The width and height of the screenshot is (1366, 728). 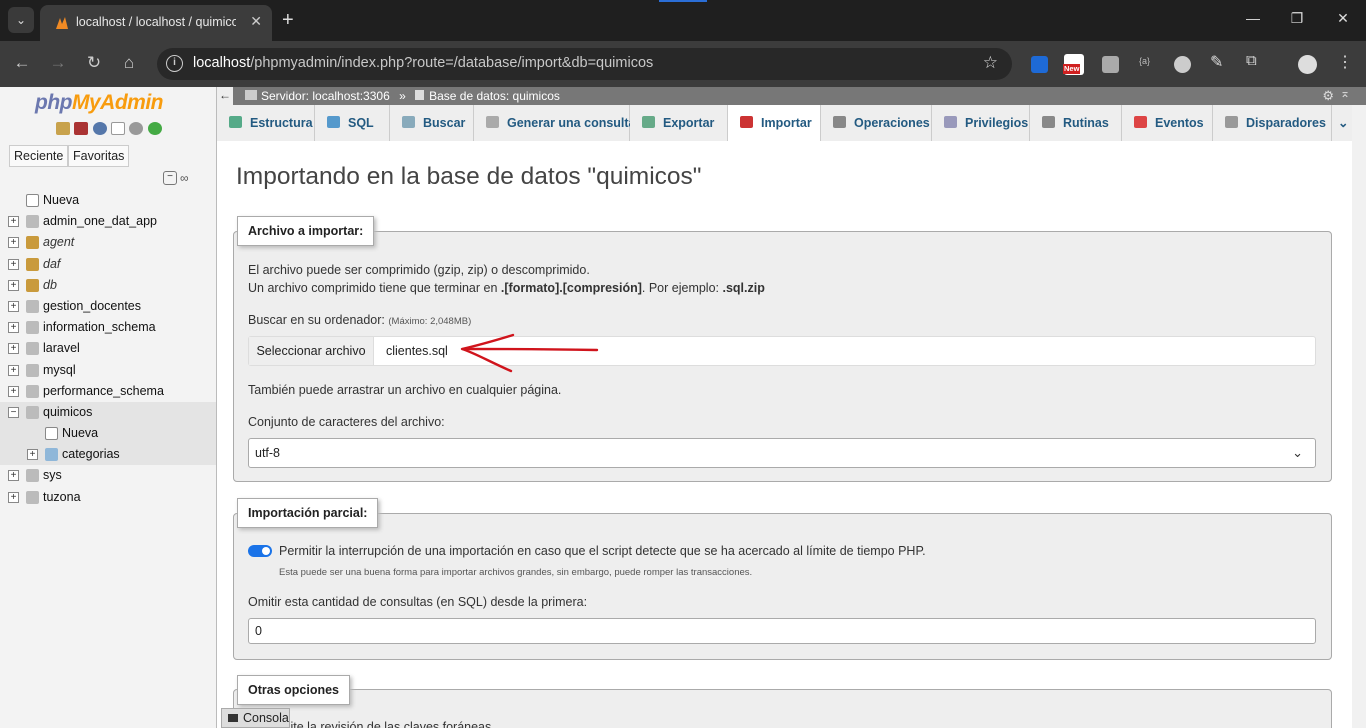 I want to click on breadcrumb-database: Base de datos: quimicos, so click(x=494, y=96).